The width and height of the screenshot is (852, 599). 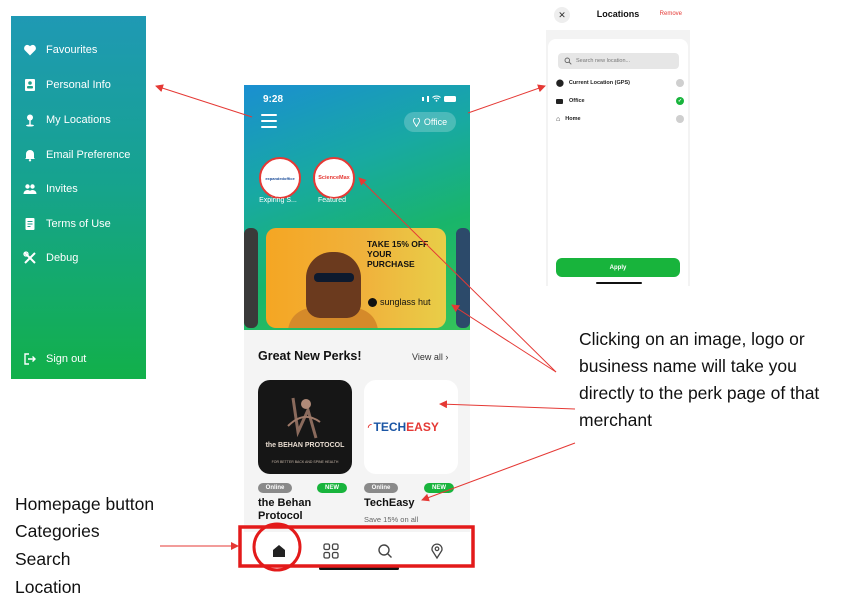 I want to click on arrow-to-perk-logo, so click(x=507, y=405).